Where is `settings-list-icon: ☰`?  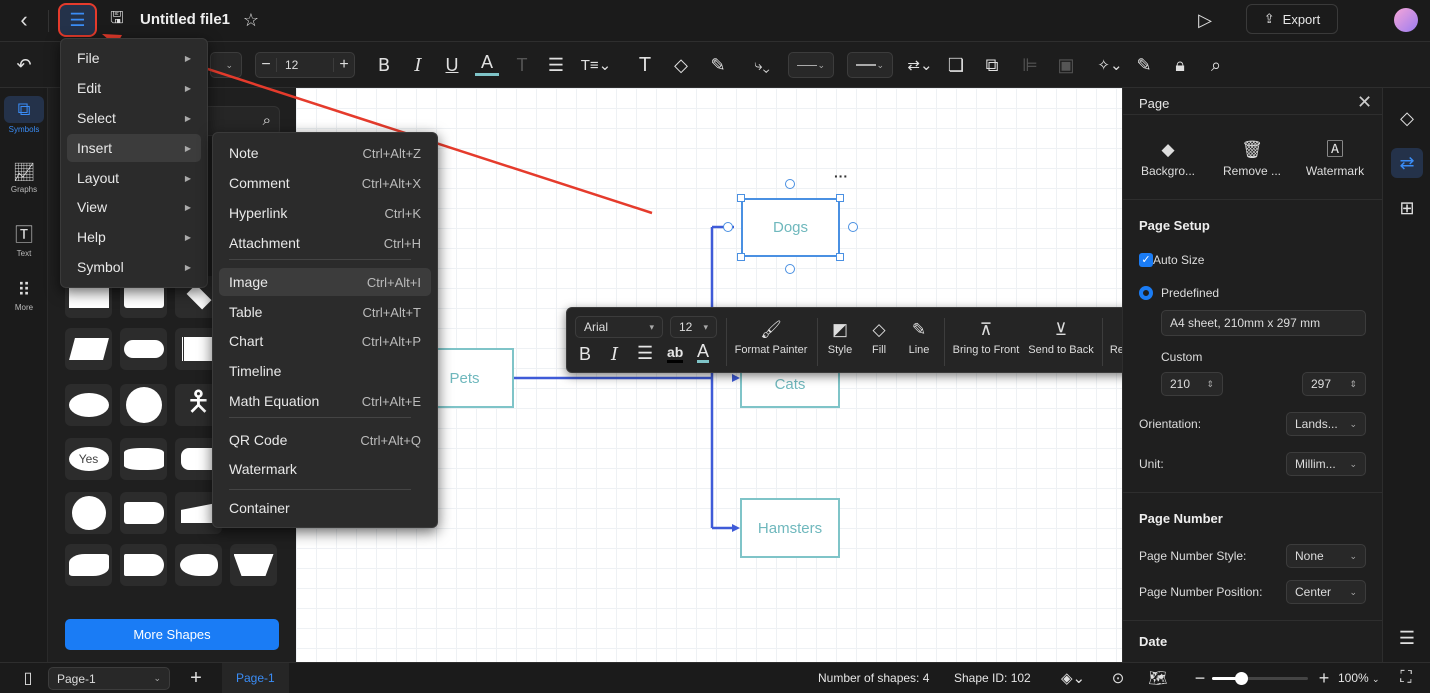
settings-list-icon: ☰ is located at coordinates (1407, 638).